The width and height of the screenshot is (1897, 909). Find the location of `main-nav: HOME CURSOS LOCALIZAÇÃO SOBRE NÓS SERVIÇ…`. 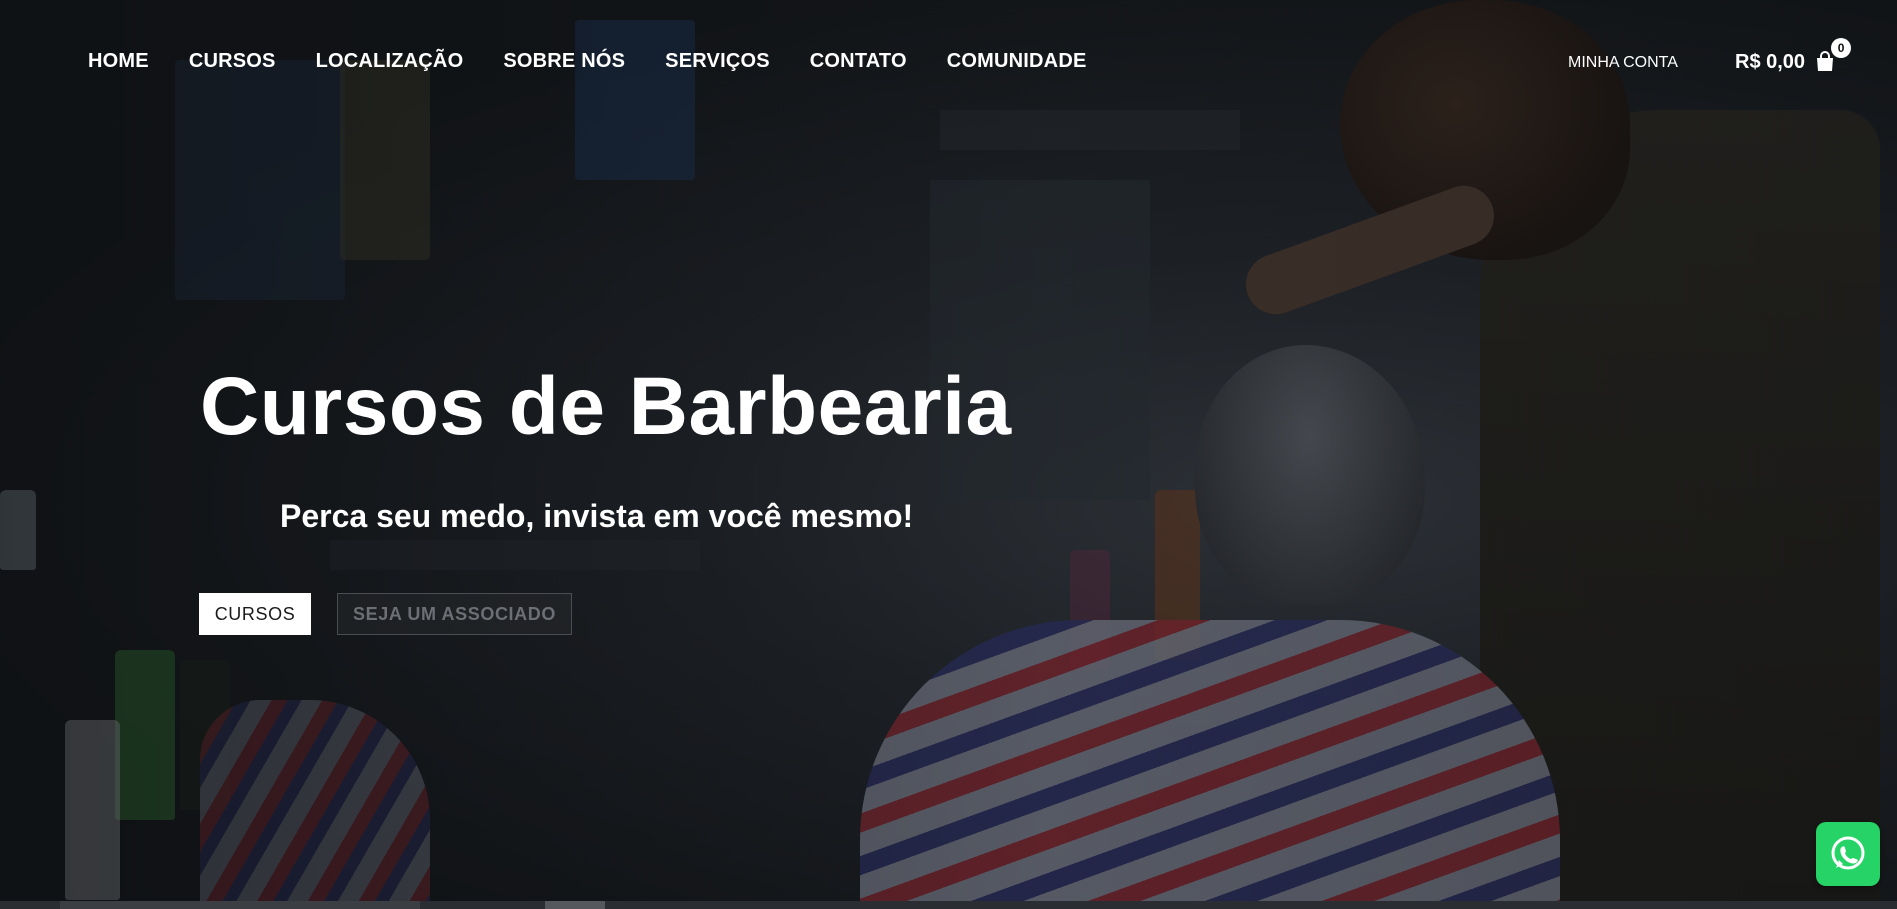

main-nav: HOME CURSOS LOCALIZAÇÃO SOBRE NÓS SERVIÇ… is located at coordinates (587, 61).